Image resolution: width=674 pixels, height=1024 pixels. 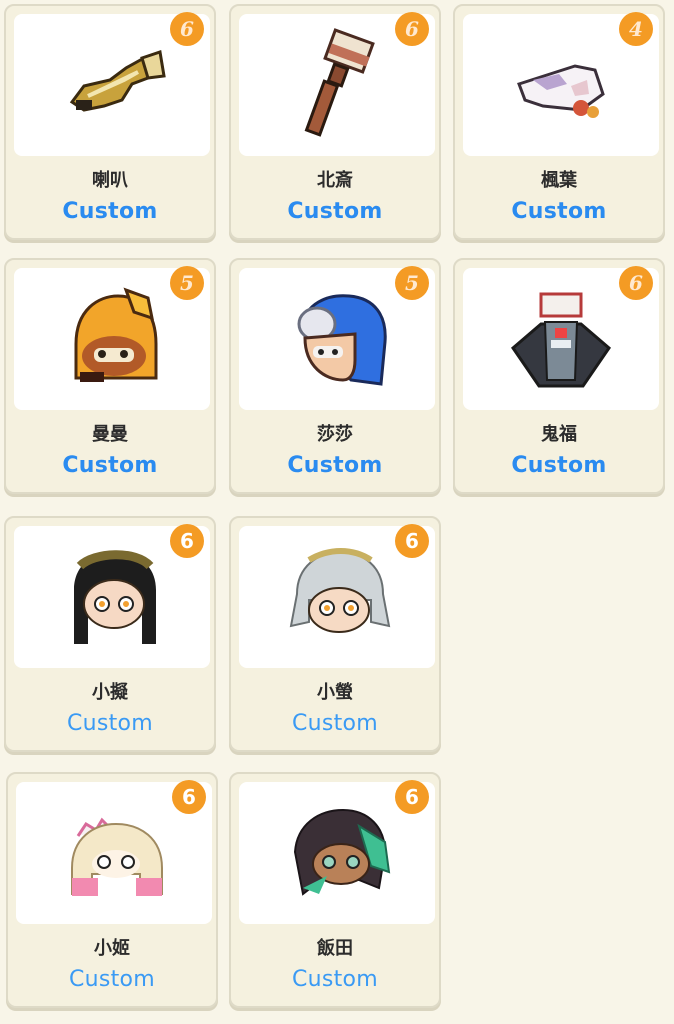 I want to click on card-marie: 6 小螢 Custom, so click(x=335, y=634).